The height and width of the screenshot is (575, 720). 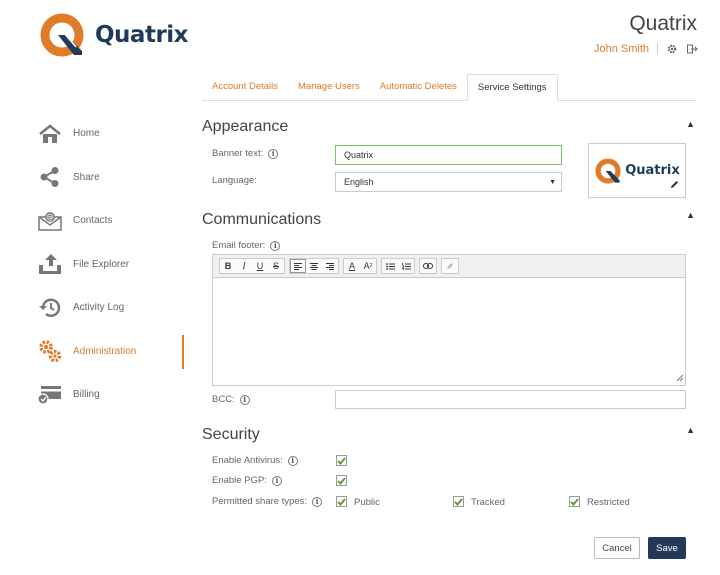 What do you see at coordinates (371, 266) in the screenshot?
I see `superscript-mark: 2` at bounding box center [371, 266].